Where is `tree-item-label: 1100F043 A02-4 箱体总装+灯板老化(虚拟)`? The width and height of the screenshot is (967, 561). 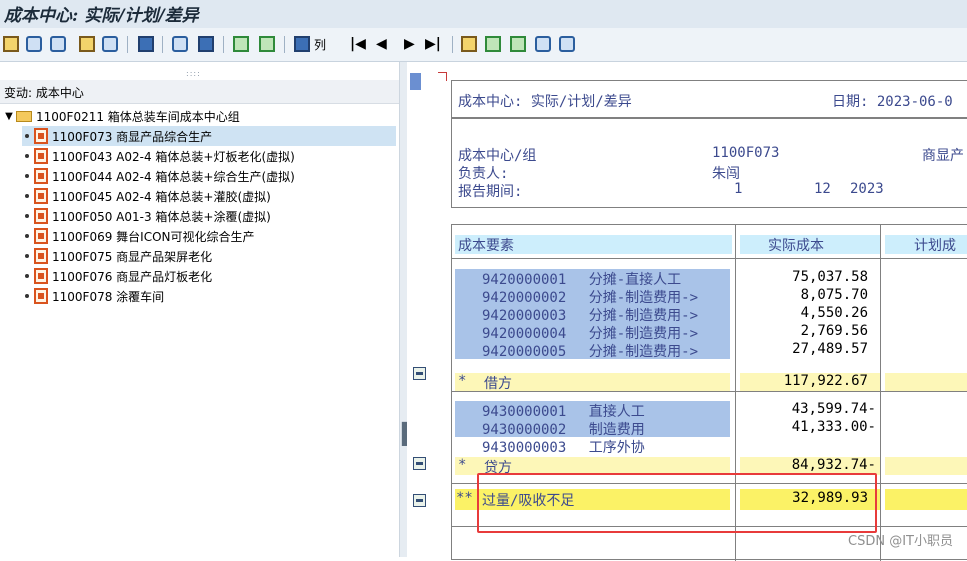
tree-item-label: 1100F043 A02-4 箱体总装+灯板老化(虚拟) is located at coordinates (173, 156).